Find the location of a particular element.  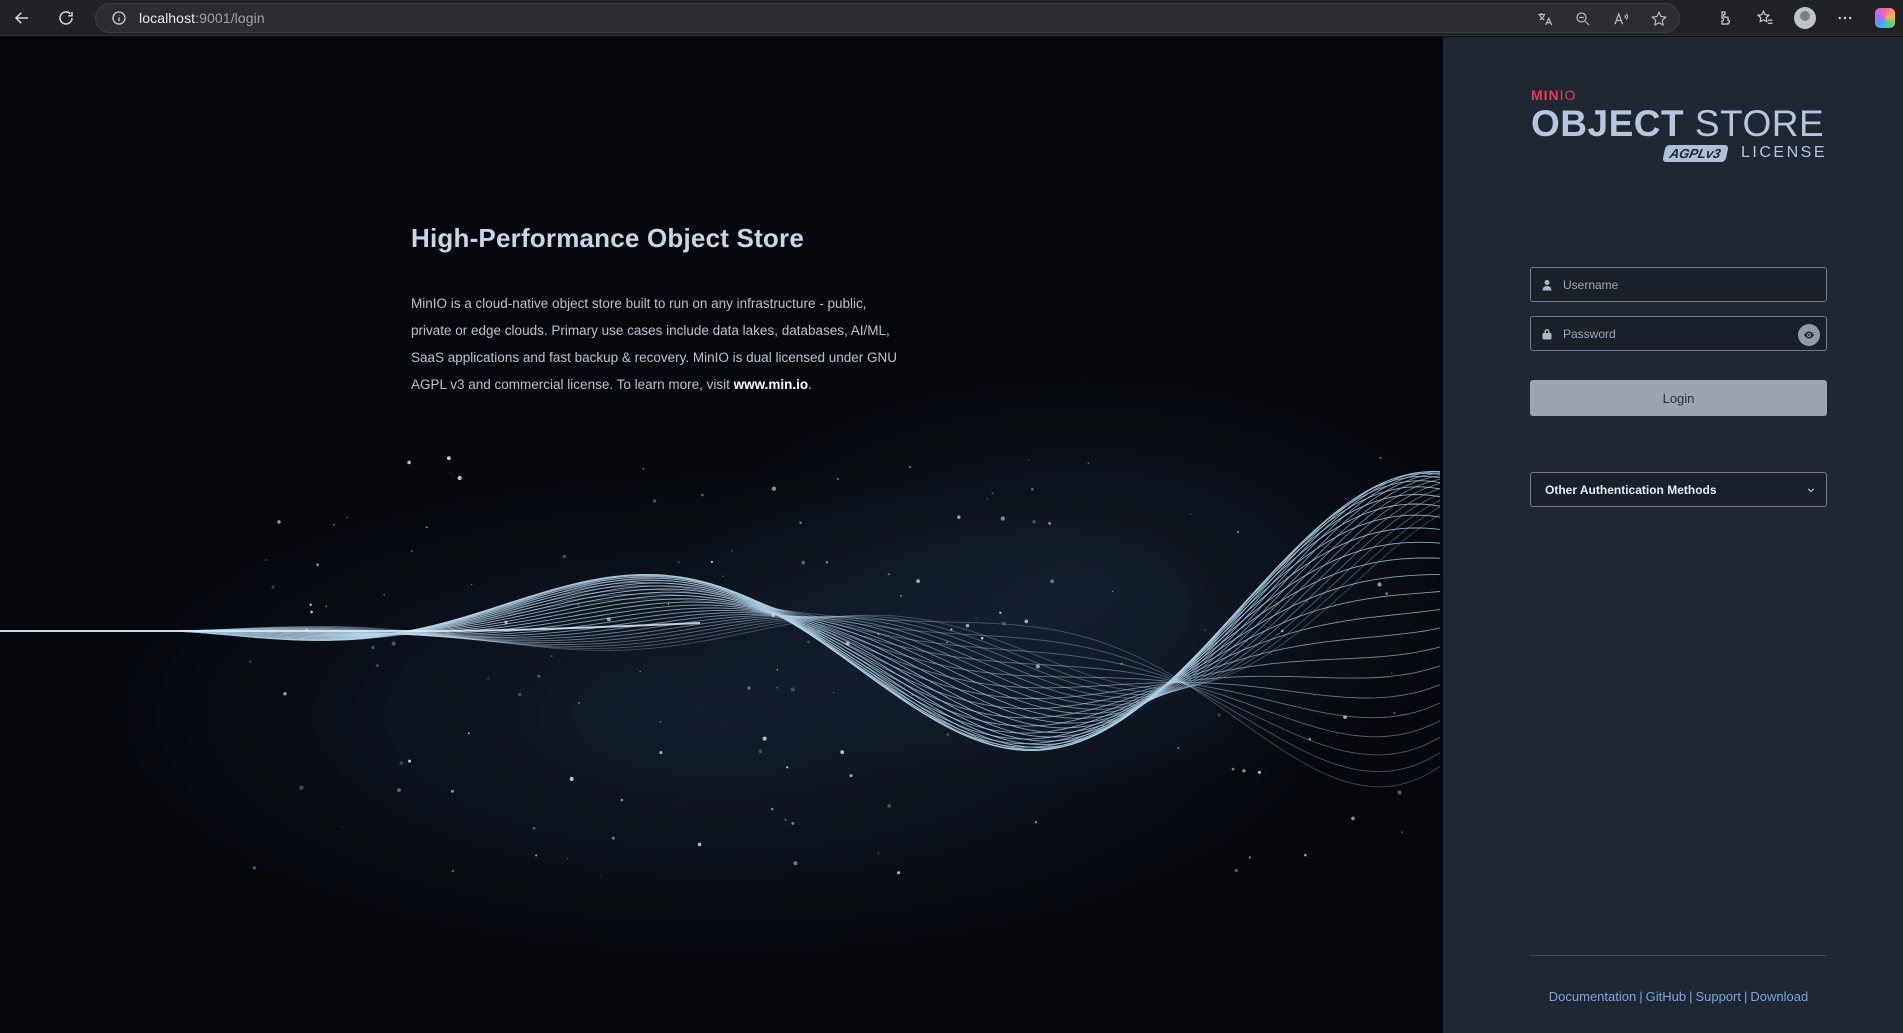

back-arrow-icon is located at coordinates (21, 17).